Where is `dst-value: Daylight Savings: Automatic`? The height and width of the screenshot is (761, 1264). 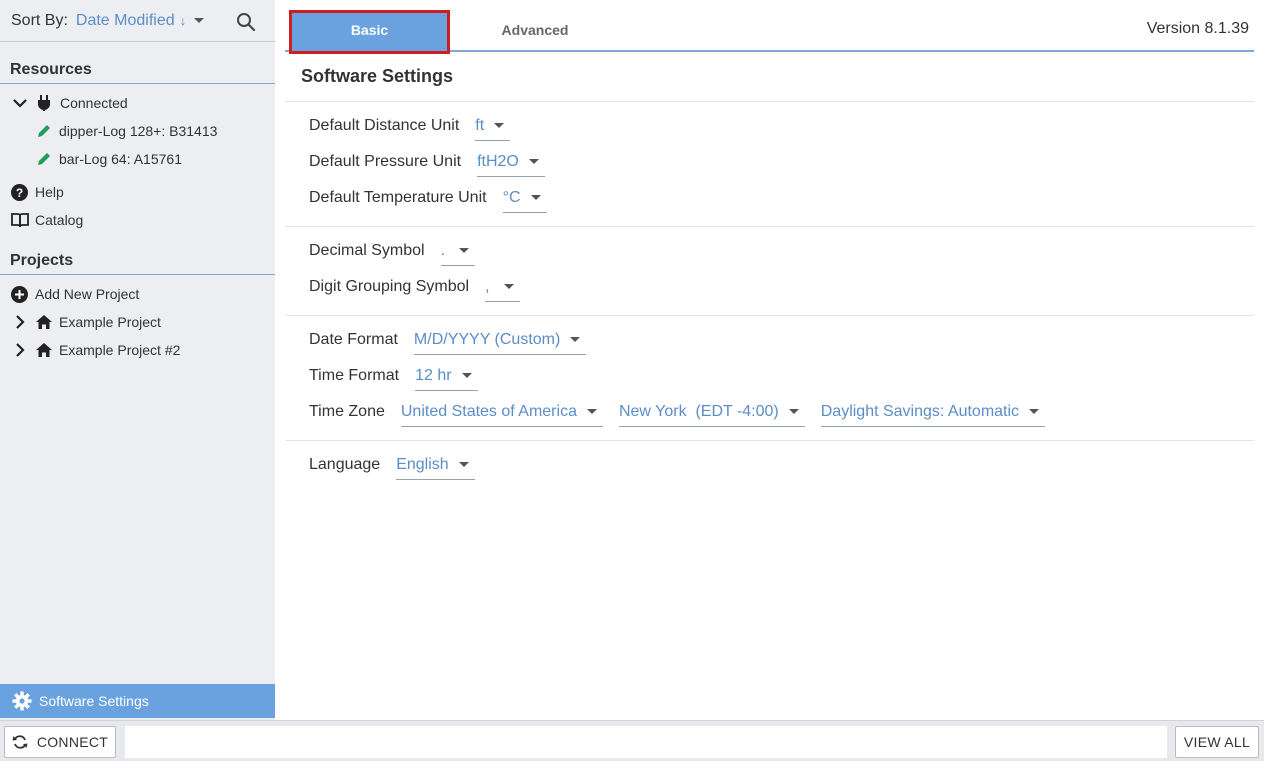 dst-value: Daylight Savings: Automatic is located at coordinates (920, 411).